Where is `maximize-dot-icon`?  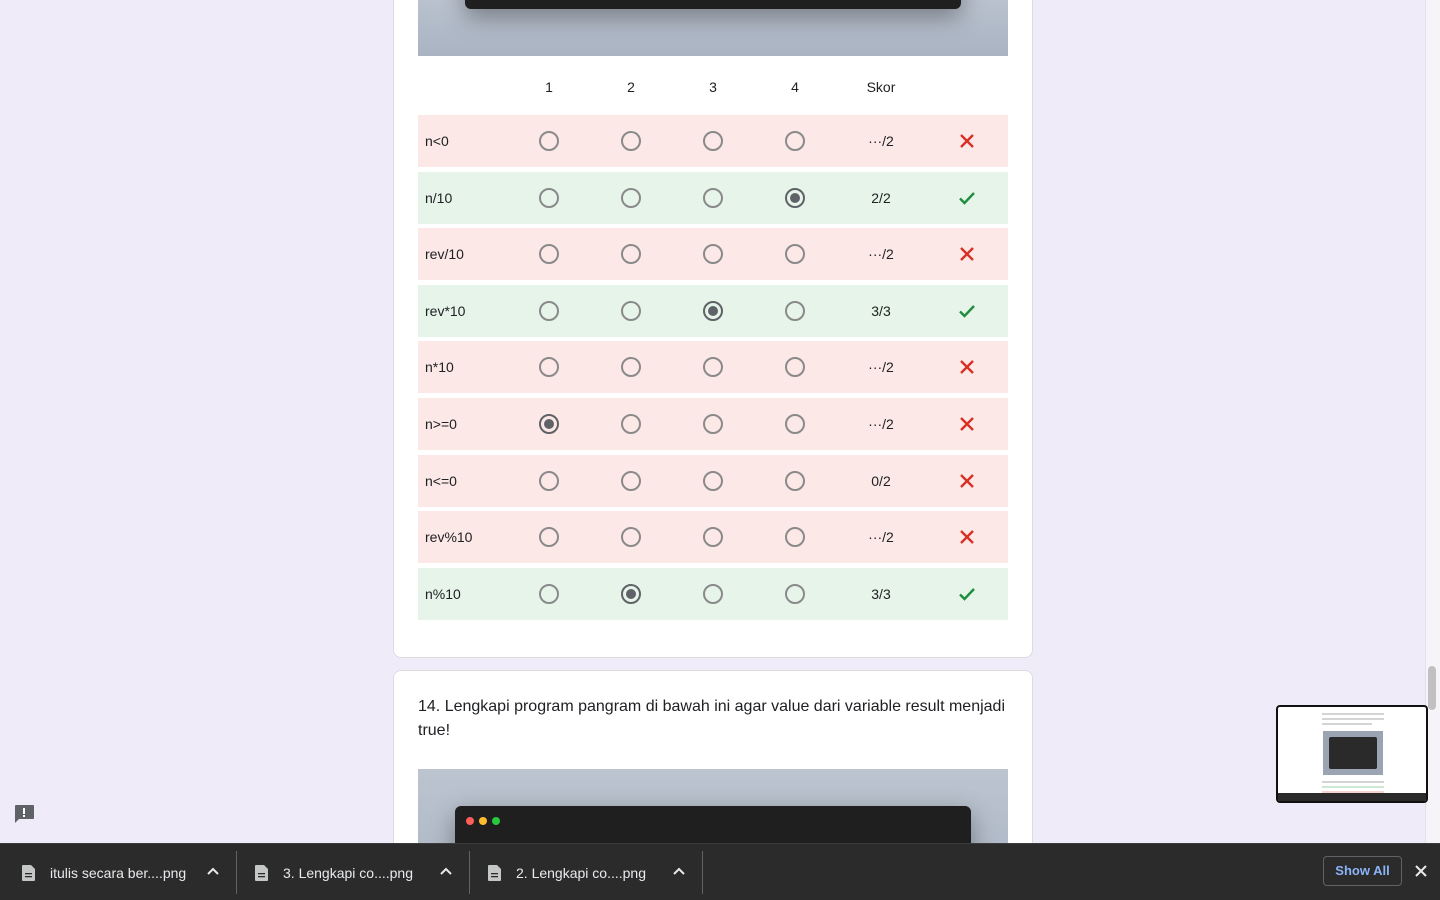 maximize-dot-icon is located at coordinates (496, 821).